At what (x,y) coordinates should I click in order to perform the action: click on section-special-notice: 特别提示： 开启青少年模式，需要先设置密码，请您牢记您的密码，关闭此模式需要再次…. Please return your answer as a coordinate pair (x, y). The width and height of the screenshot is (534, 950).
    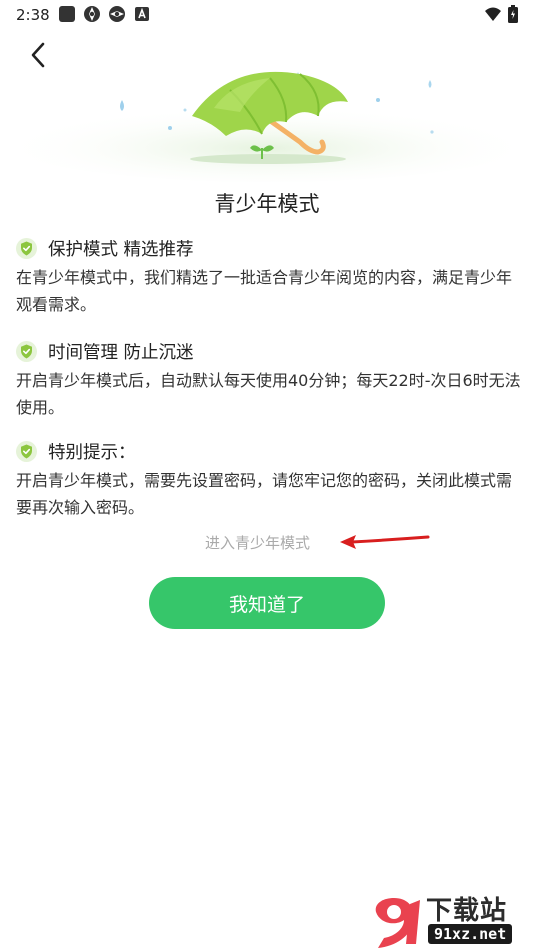
    Looking at the image, I should click on (269, 480).